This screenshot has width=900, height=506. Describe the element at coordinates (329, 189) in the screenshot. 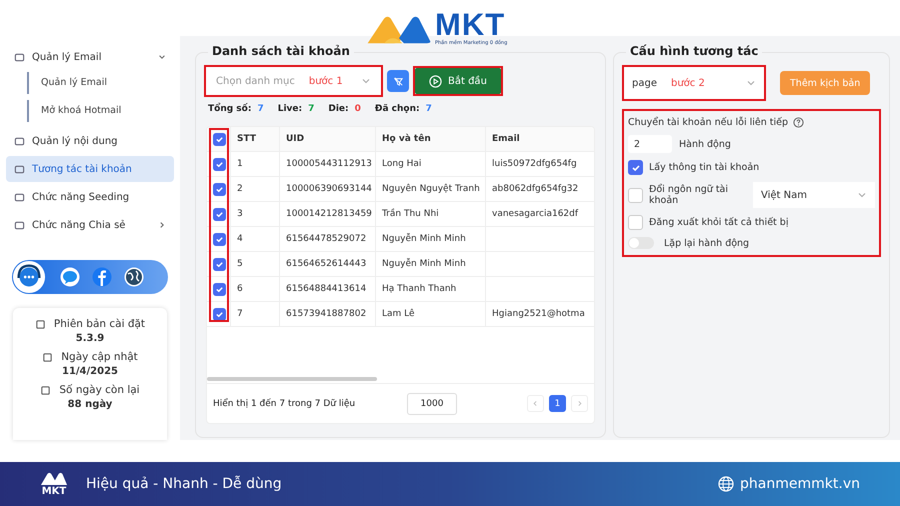

I see `table-cell: 100006390693144` at that location.